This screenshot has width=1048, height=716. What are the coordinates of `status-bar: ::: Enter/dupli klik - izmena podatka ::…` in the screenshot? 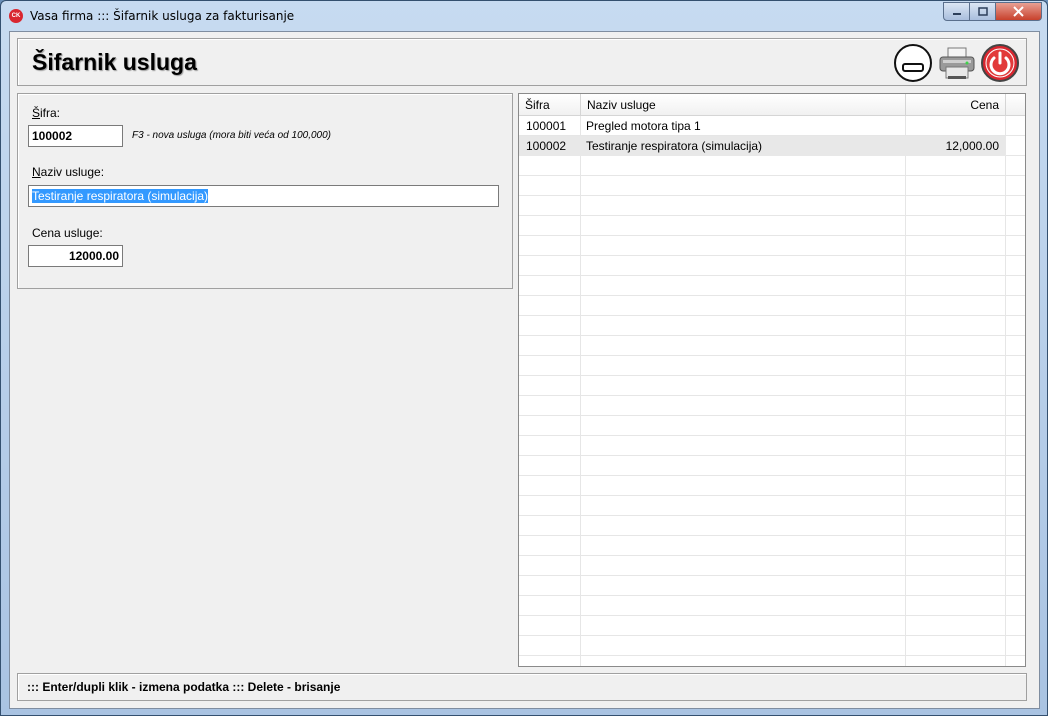 It's located at (522, 687).